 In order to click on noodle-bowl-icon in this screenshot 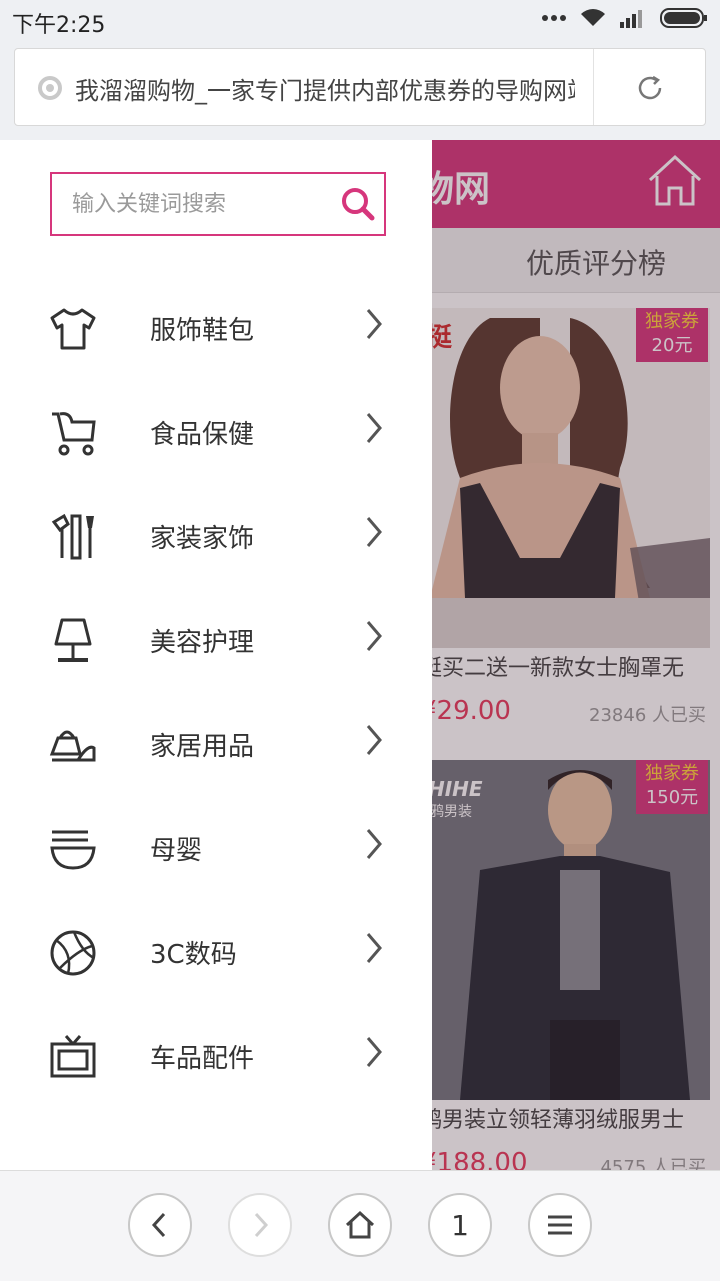, I will do `click(73, 850)`.